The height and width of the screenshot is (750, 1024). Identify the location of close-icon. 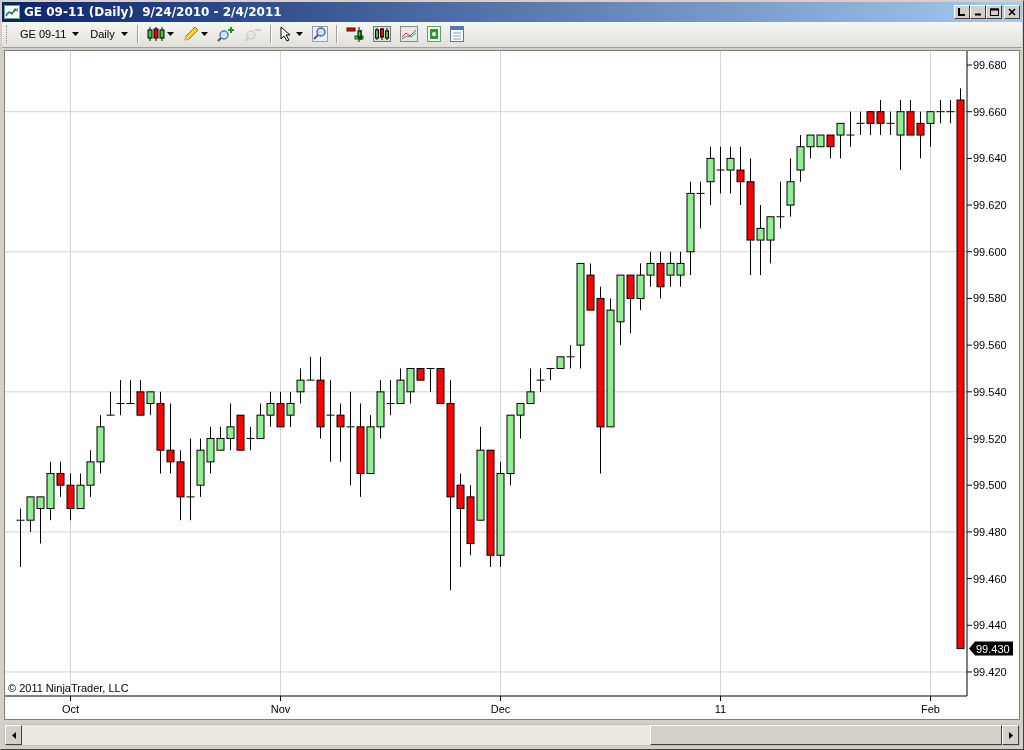
(1012, 11).